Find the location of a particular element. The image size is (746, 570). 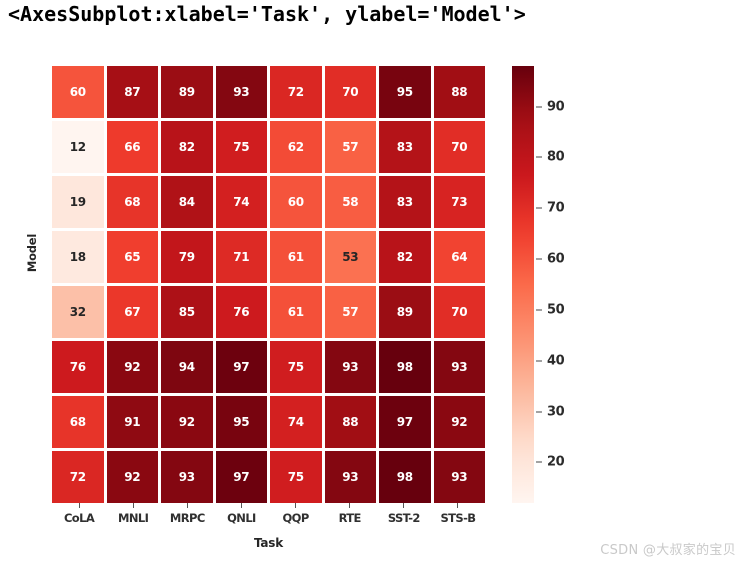

heatmap-cell-value: 76 is located at coordinates (77, 367).